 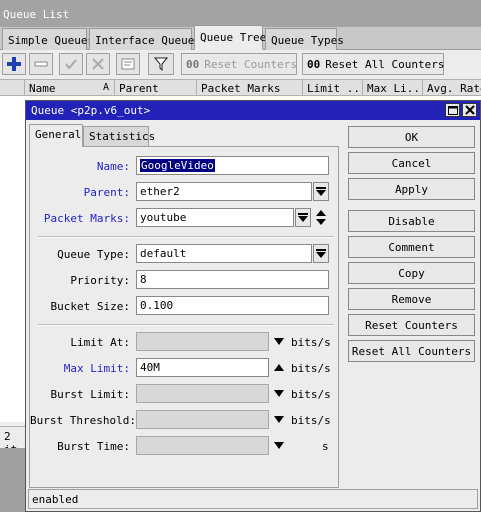 What do you see at coordinates (202, 419) in the screenshot?
I see `burst-threshold-field` at bounding box center [202, 419].